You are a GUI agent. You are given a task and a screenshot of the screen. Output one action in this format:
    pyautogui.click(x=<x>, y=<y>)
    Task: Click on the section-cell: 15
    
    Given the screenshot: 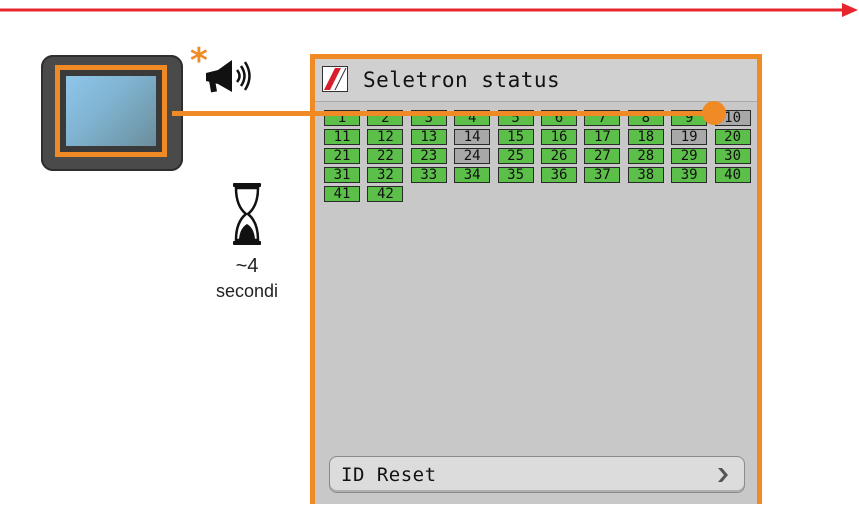 What is the action you would take?
    pyautogui.click(x=515, y=137)
    